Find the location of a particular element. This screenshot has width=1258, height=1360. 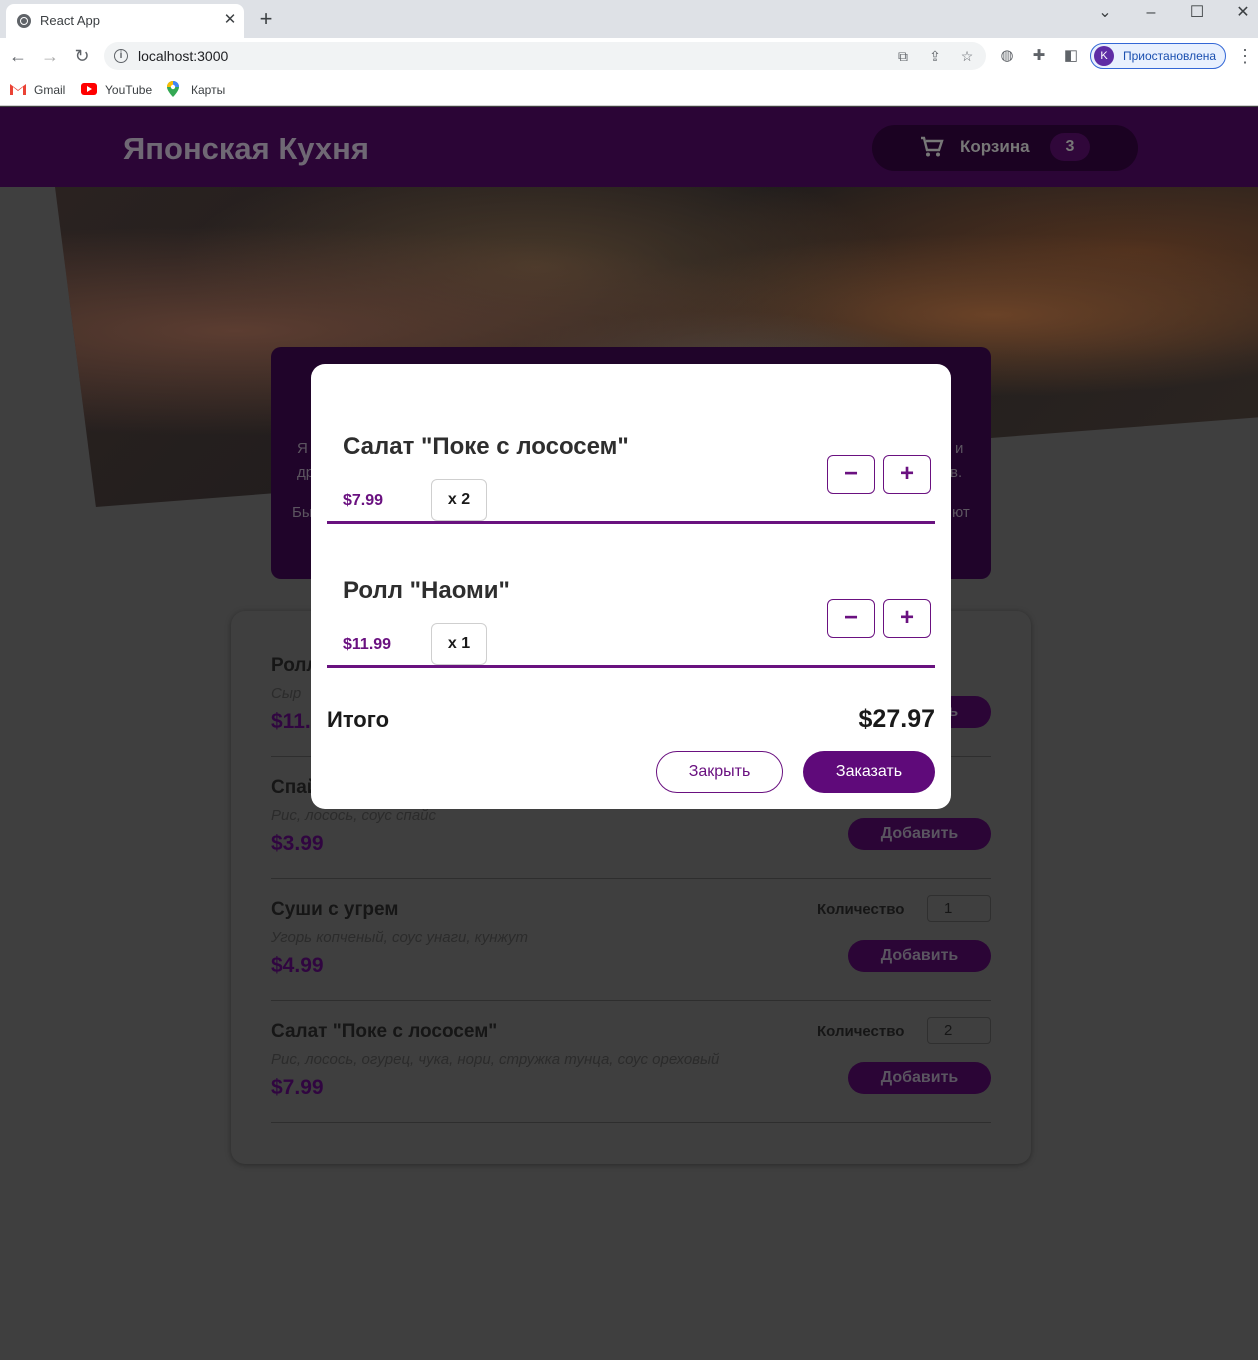

menu-item-price: $4.99 is located at coordinates (297, 965).